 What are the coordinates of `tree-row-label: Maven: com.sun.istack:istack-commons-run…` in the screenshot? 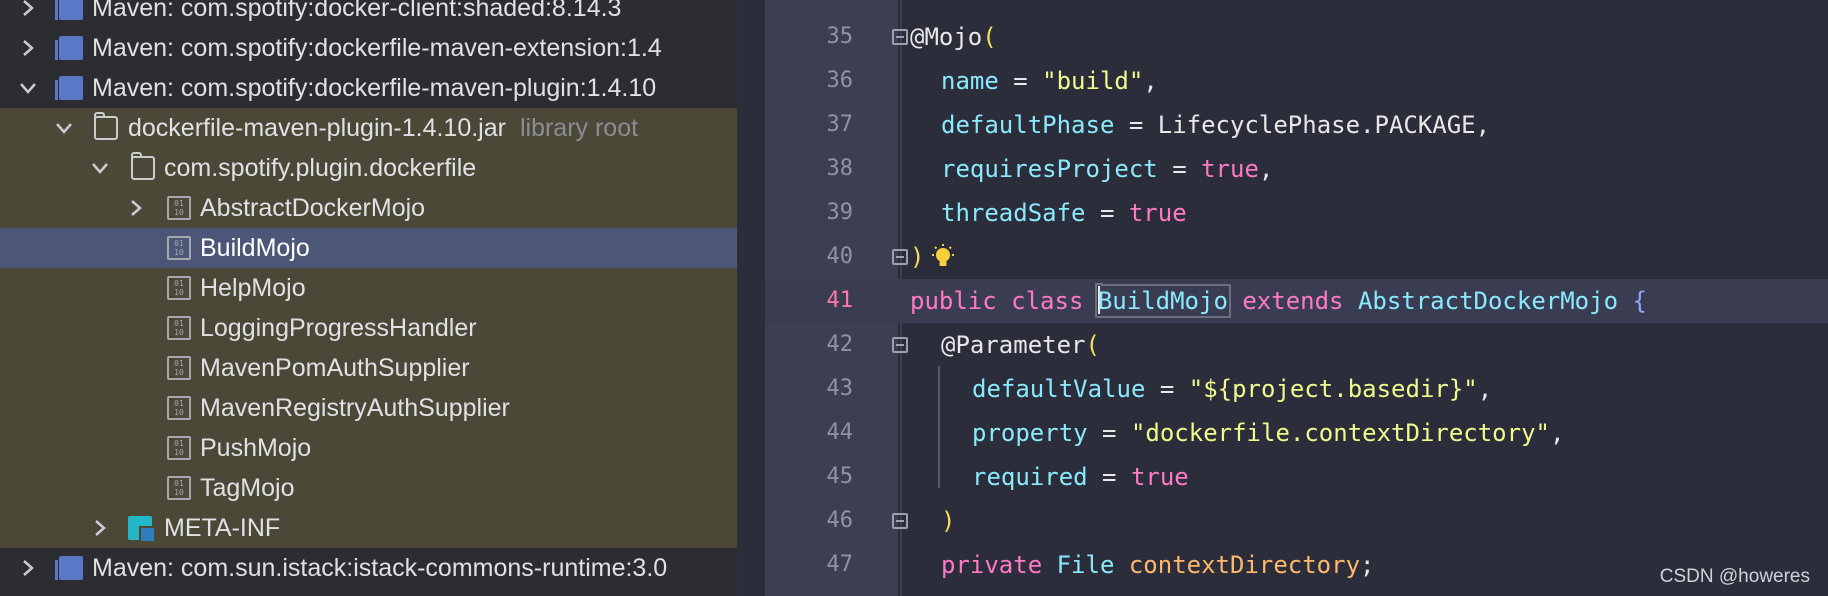 It's located at (380, 568).